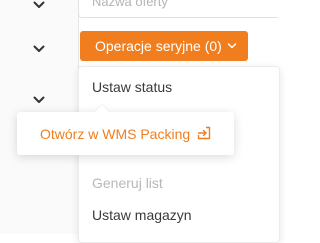  What do you see at coordinates (127, 183) in the screenshot?
I see `menu-item-generate-label: Generuj list` at bounding box center [127, 183].